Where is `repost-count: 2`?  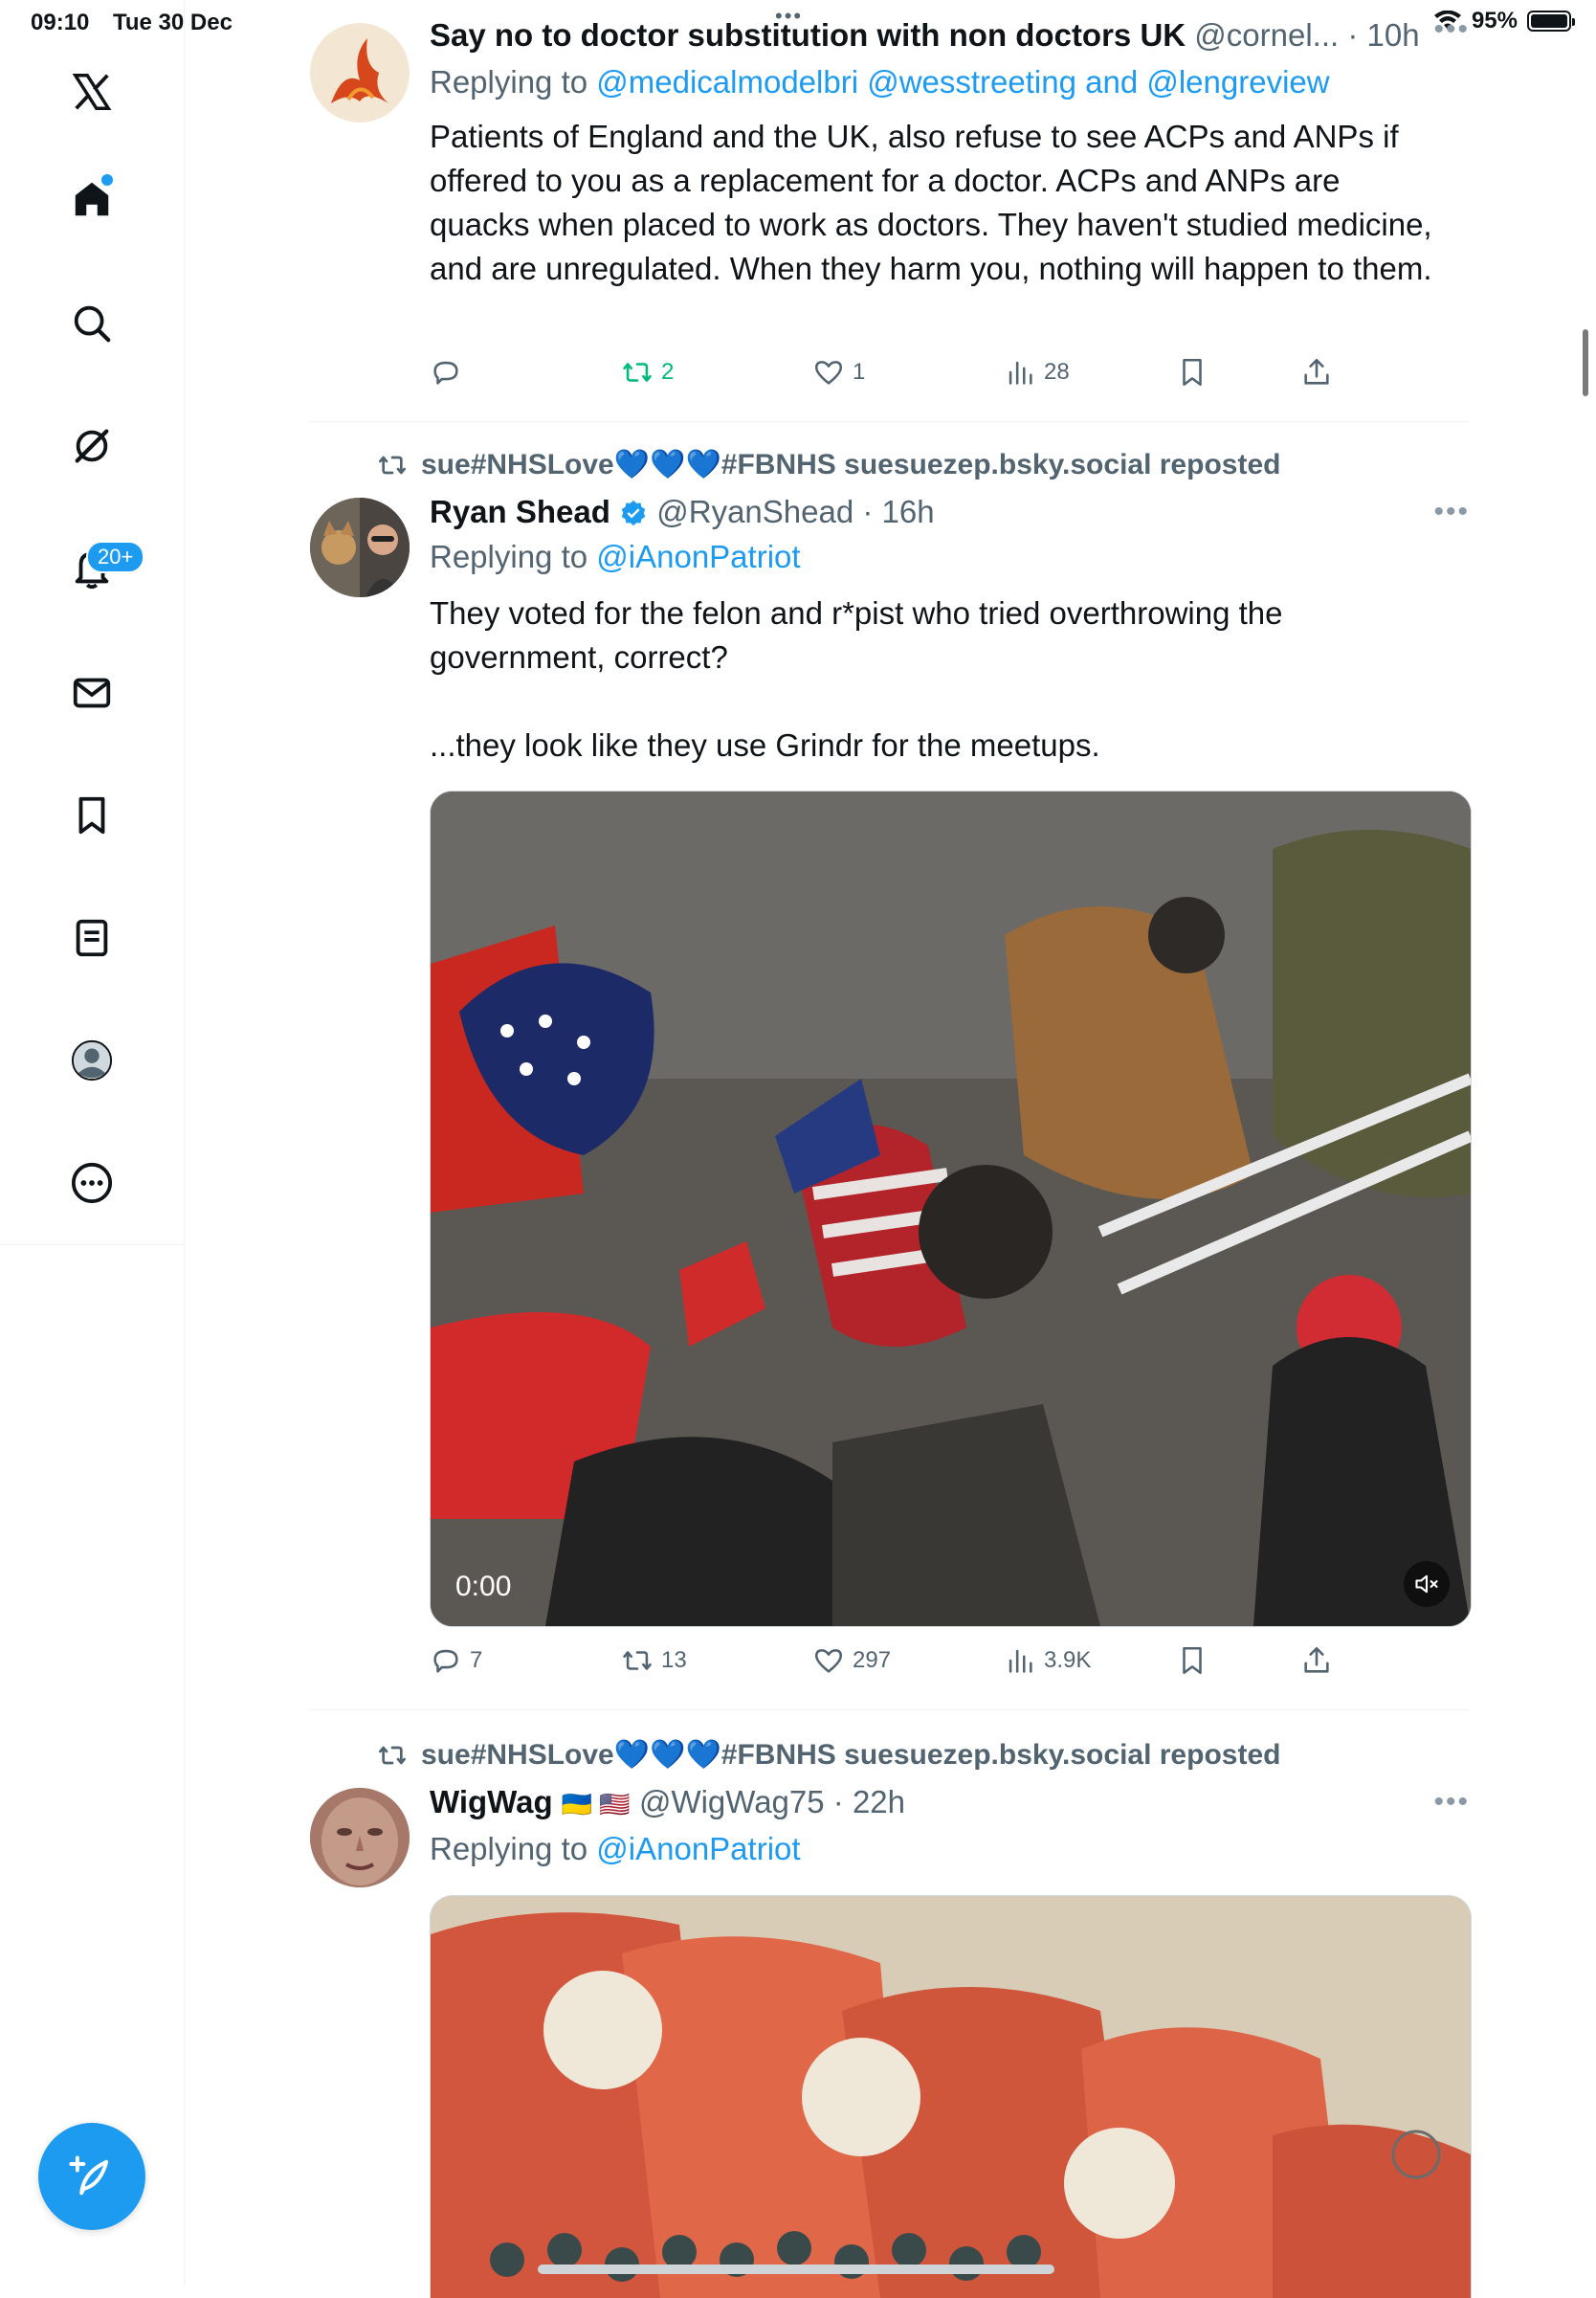
repost-count: 2 is located at coordinates (668, 372).